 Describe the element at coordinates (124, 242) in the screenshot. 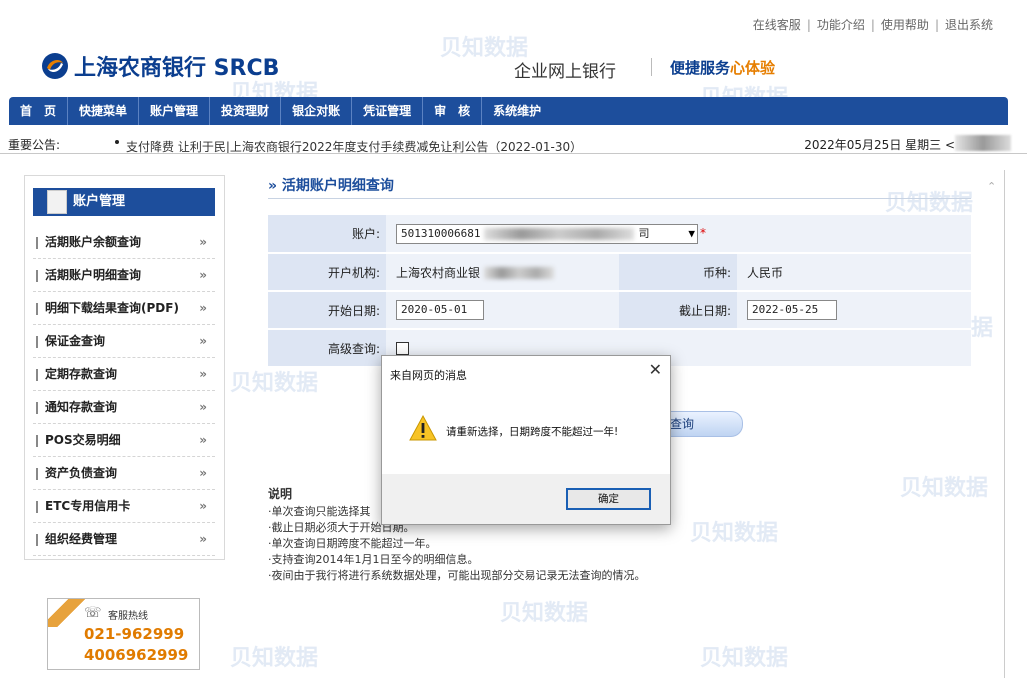

I see `sidebar-item-balance-query: 活期账户余额查询»` at that location.